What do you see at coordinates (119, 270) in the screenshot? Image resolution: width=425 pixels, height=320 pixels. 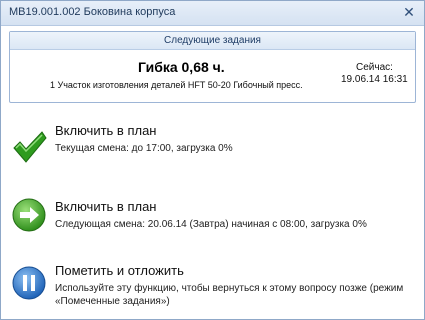 I see `option-title: Пометить и отложить` at bounding box center [119, 270].